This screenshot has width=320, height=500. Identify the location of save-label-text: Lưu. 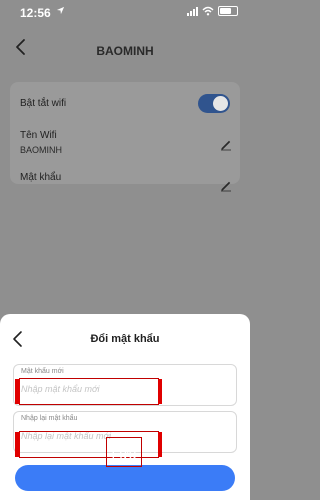
(124, 454).